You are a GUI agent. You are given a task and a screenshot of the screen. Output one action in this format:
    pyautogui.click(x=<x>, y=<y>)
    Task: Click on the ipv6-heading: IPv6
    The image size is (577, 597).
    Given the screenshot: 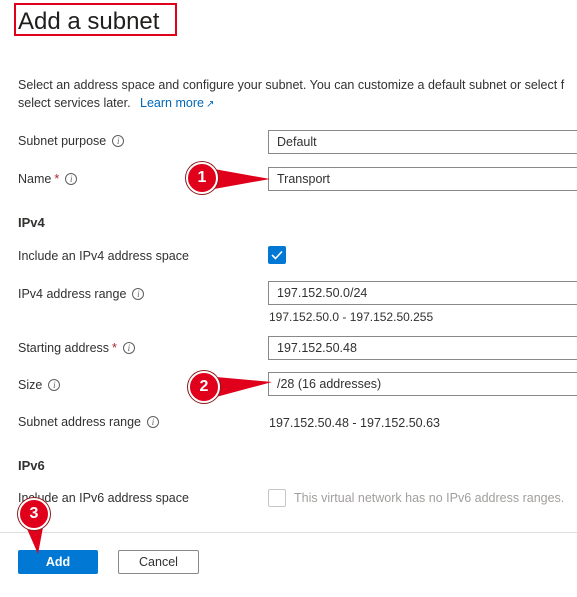 What is the action you would take?
    pyautogui.click(x=31, y=465)
    